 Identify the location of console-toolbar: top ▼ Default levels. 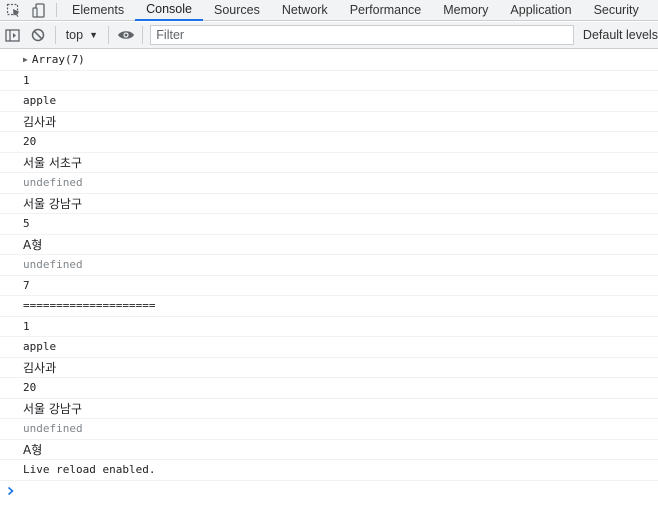
(329, 35).